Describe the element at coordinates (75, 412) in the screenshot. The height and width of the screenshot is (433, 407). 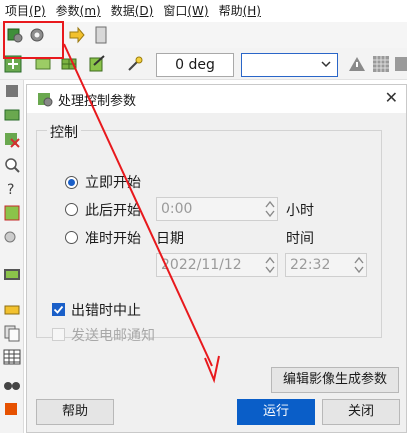
I see `help-button: 帮助` at that location.